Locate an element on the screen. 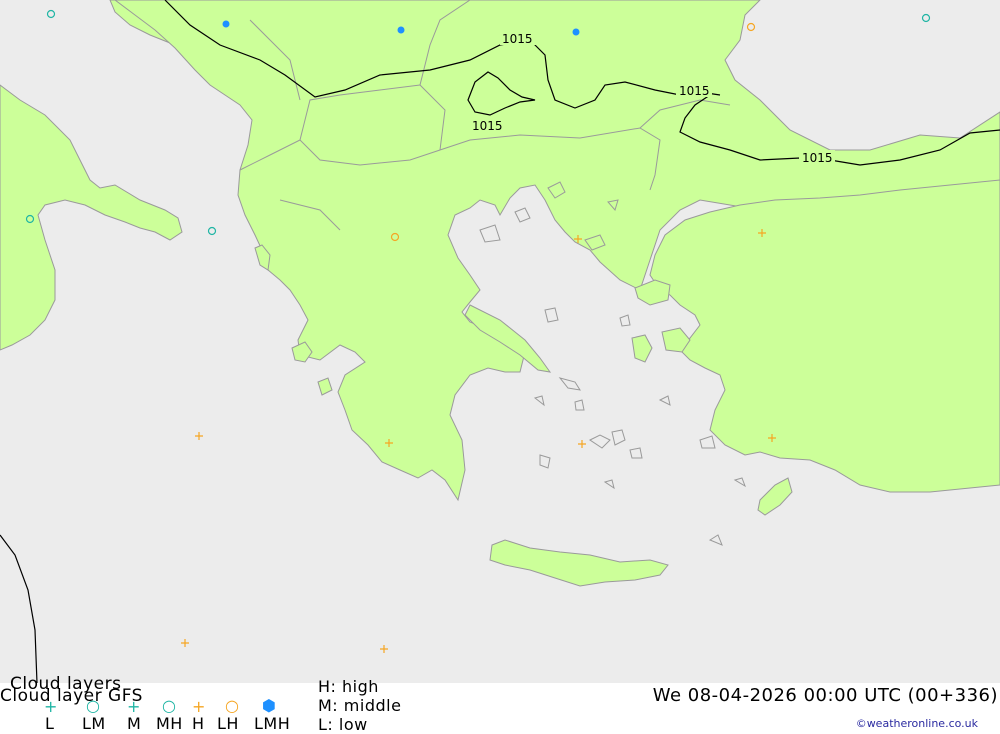  legend-code-h: H is located at coordinates (198, 723).